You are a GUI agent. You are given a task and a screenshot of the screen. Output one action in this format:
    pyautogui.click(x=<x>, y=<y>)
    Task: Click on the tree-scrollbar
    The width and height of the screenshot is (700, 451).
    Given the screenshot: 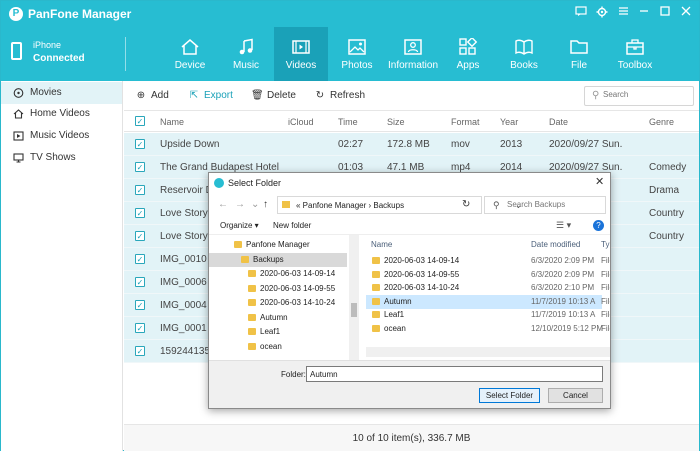 What is the action you would take?
    pyautogui.click(x=354, y=297)
    